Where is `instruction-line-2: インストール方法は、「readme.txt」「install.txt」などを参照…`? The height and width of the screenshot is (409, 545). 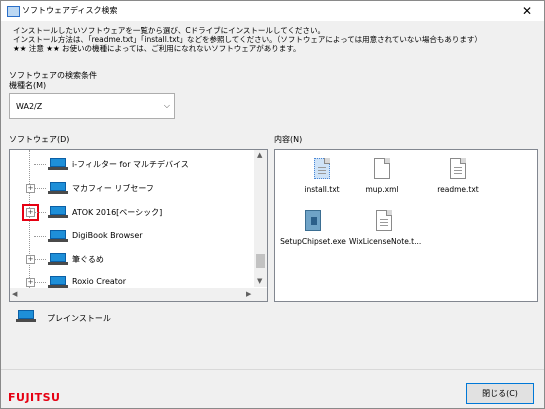
instruction-line-2: インストール方法は、「readme.txt」「install.txt」などを参照… is located at coordinates (247, 39).